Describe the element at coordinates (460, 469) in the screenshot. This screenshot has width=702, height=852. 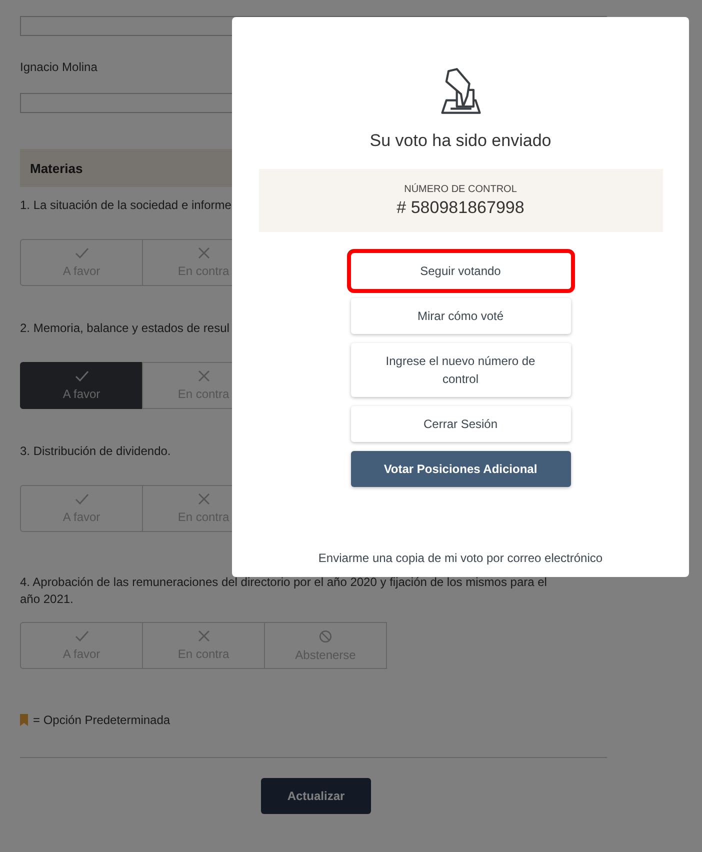
I see `additional-positions-button: Votar Posiciones Adicional` at that location.